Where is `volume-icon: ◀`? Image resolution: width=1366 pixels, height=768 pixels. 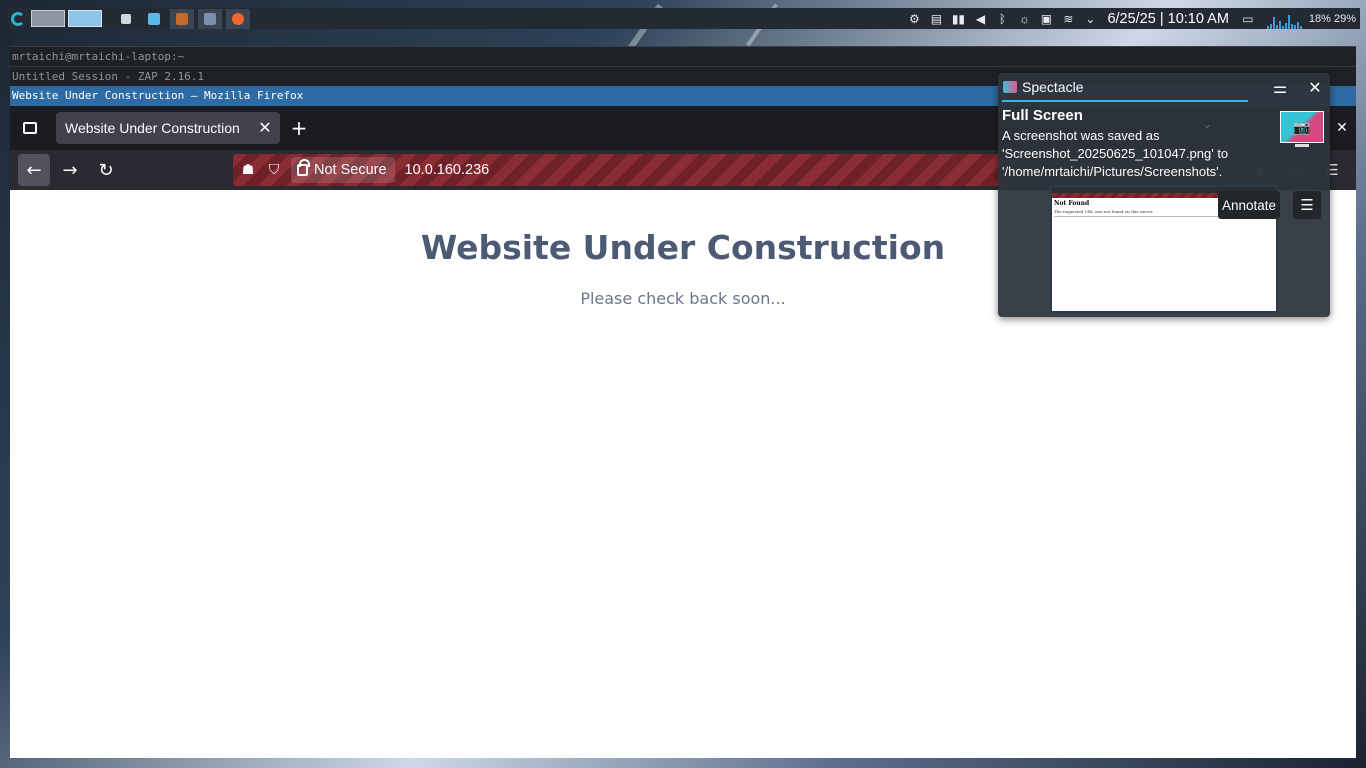
volume-icon: ◀ is located at coordinates (980, 19).